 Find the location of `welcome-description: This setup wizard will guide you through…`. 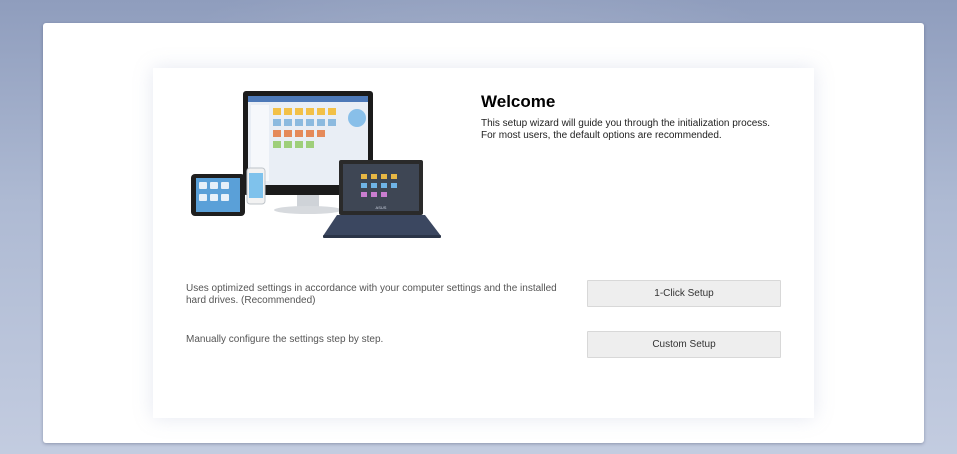

welcome-description: This setup wizard will guide you through… is located at coordinates (626, 129).